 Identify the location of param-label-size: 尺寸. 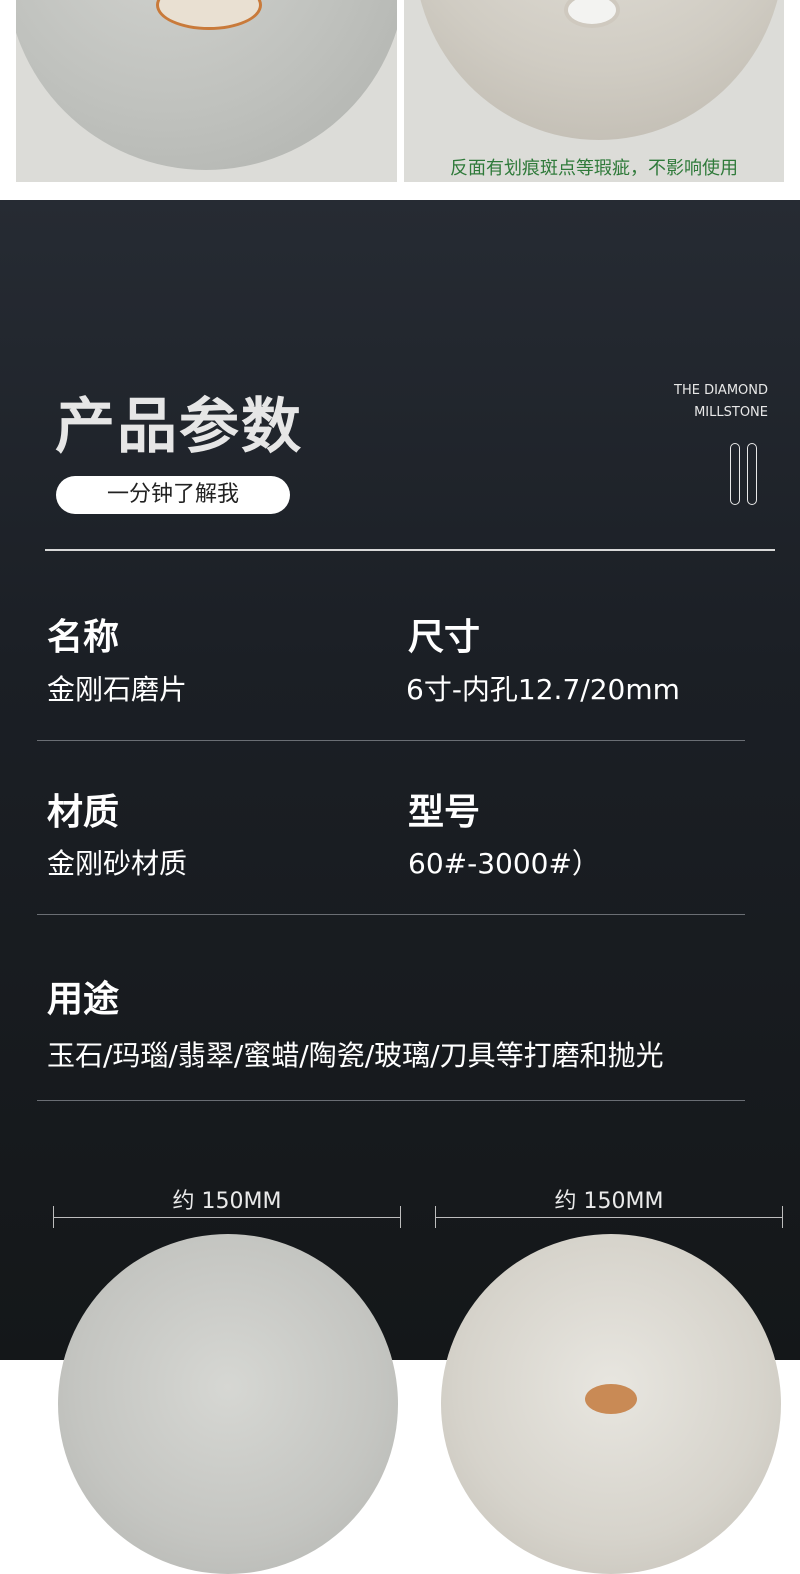
(444, 637).